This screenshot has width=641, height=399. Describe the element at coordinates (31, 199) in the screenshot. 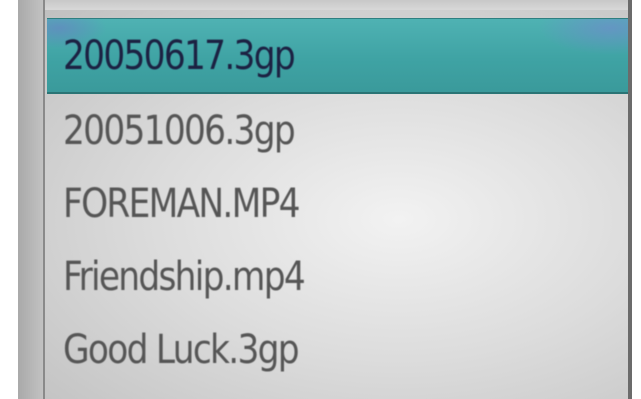

I see `left-rail` at that location.